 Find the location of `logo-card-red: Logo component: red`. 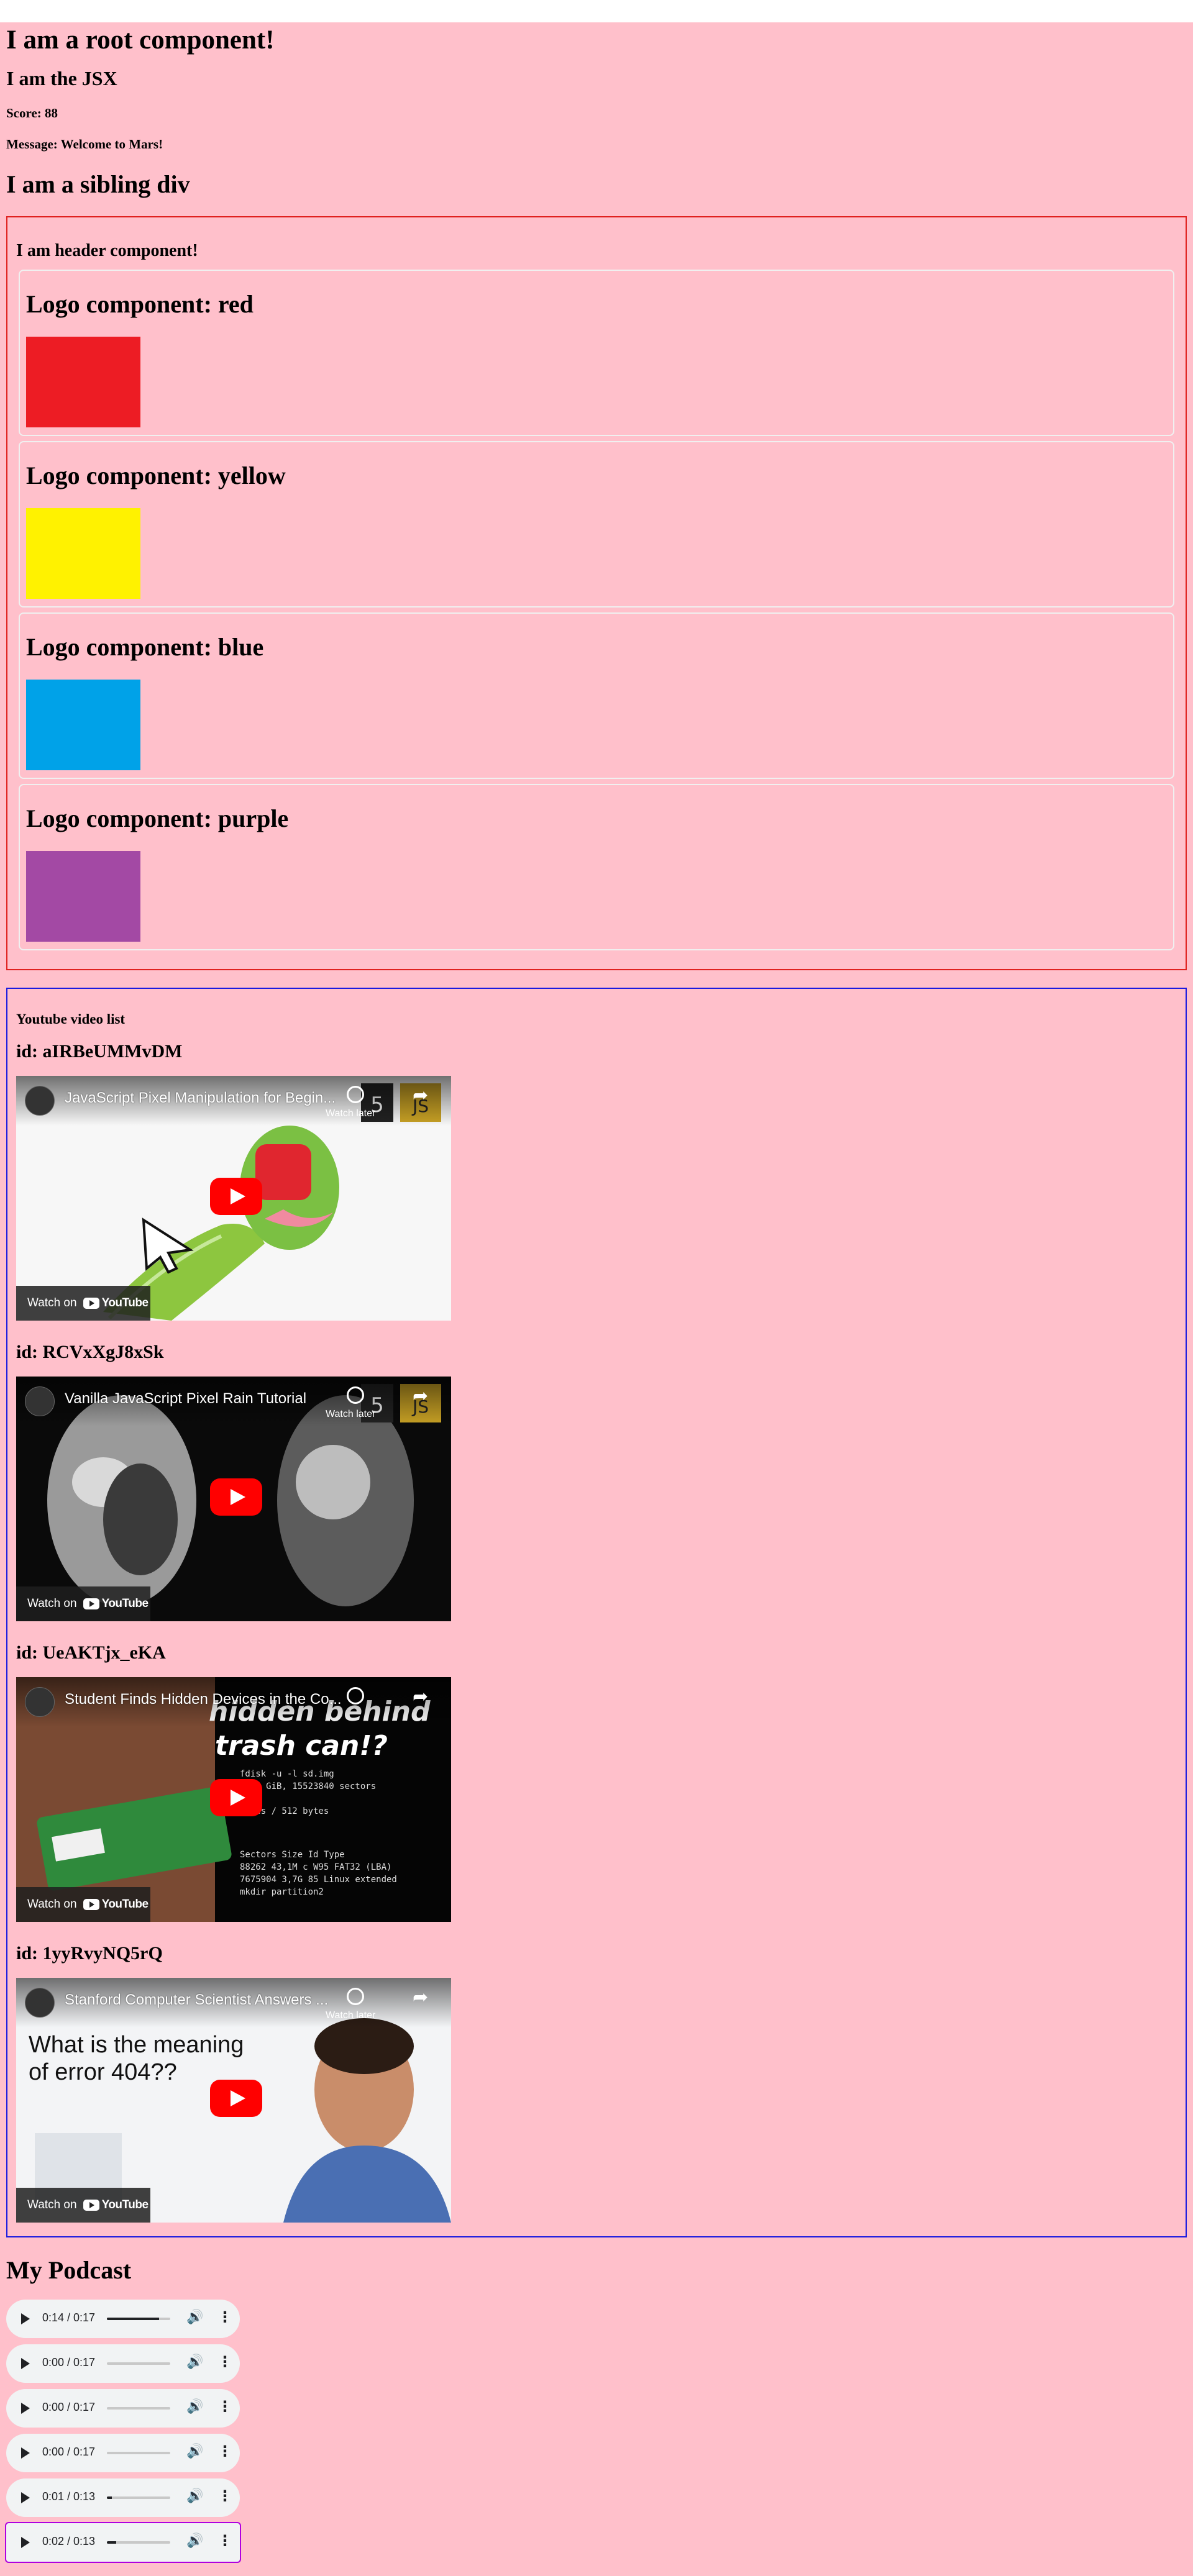

logo-card-red: Logo component: red is located at coordinates (596, 353).